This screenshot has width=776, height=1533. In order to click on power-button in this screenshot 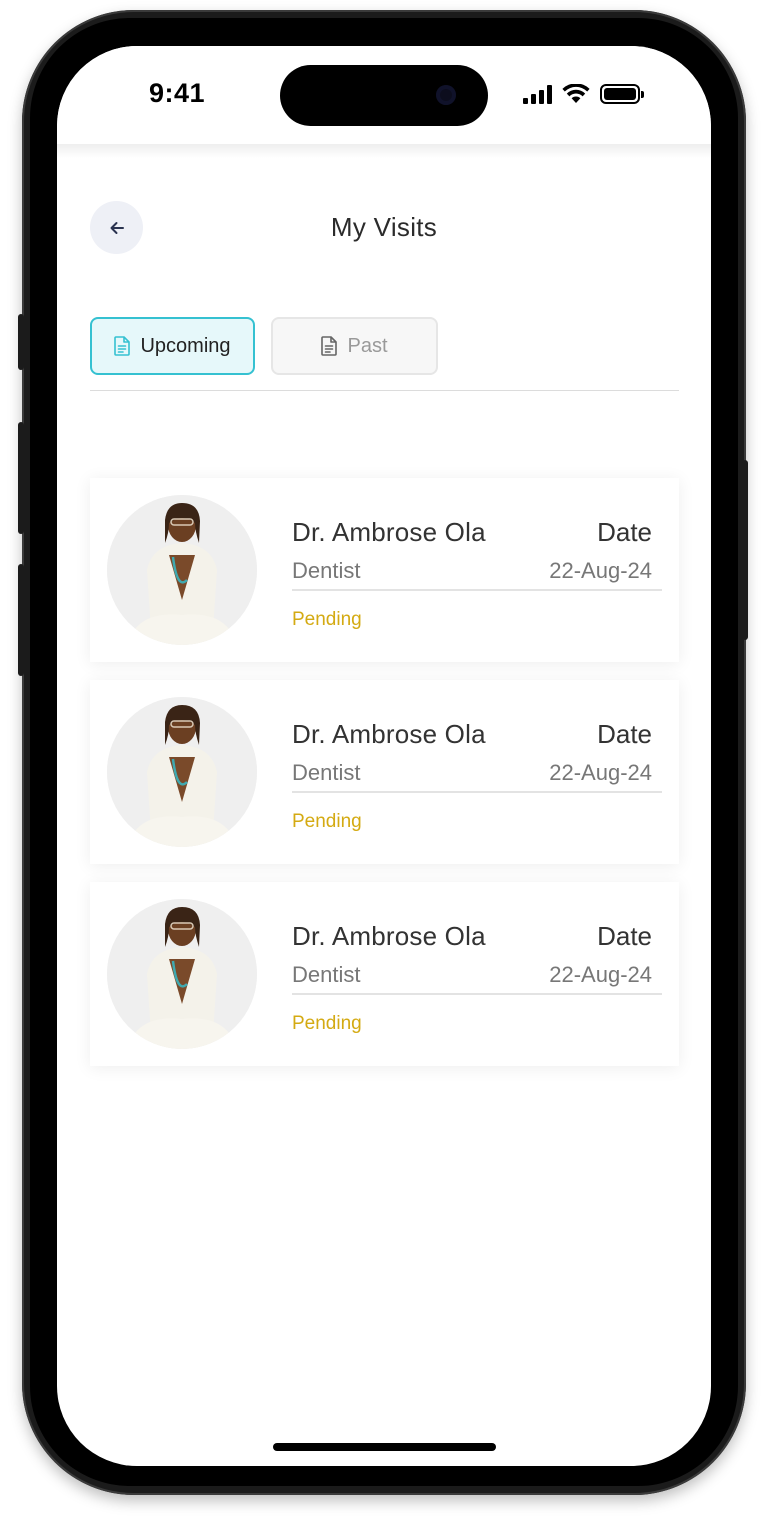, I will do `click(745, 550)`.